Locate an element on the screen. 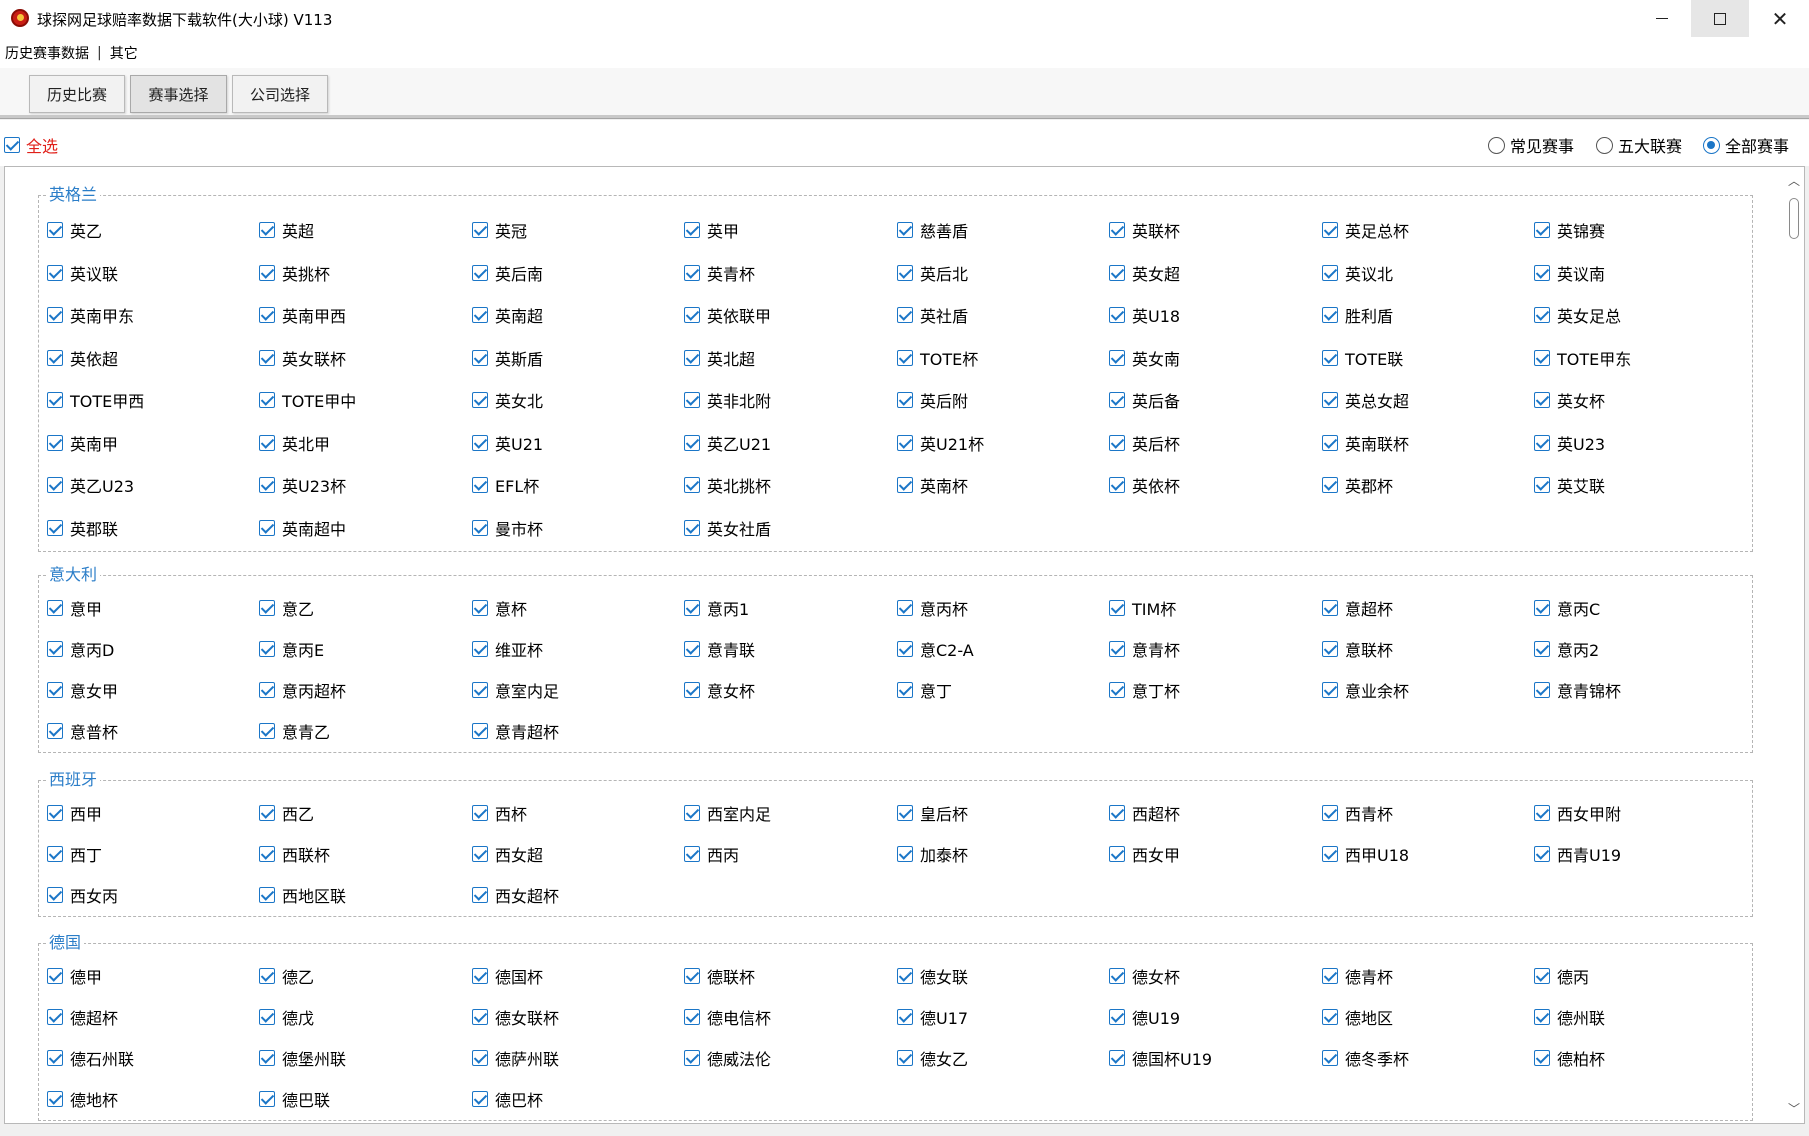  league-checkbox: 意丁 is located at coordinates (924, 690).